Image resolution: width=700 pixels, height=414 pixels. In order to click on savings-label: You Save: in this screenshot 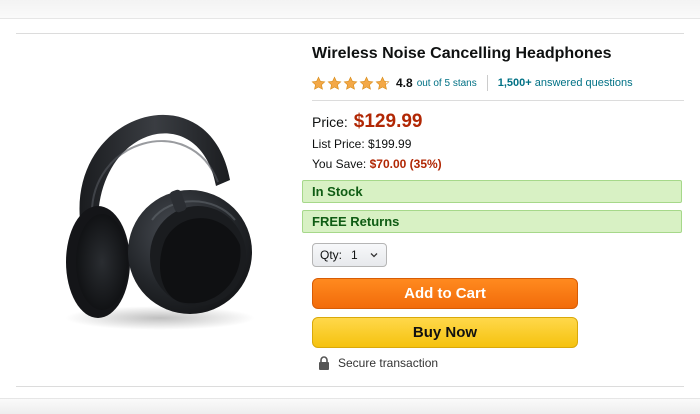, I will do `click(339, 164)`.